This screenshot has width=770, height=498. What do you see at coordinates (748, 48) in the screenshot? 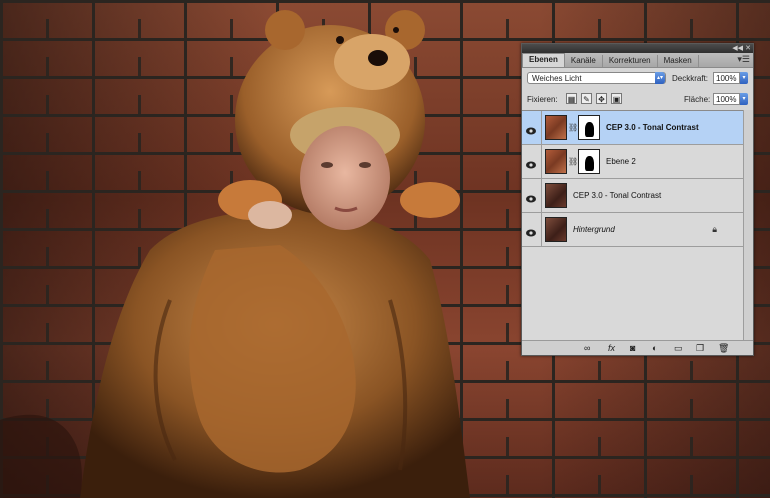
I see `close-icon: ✕` at bounding box center [748, 48].